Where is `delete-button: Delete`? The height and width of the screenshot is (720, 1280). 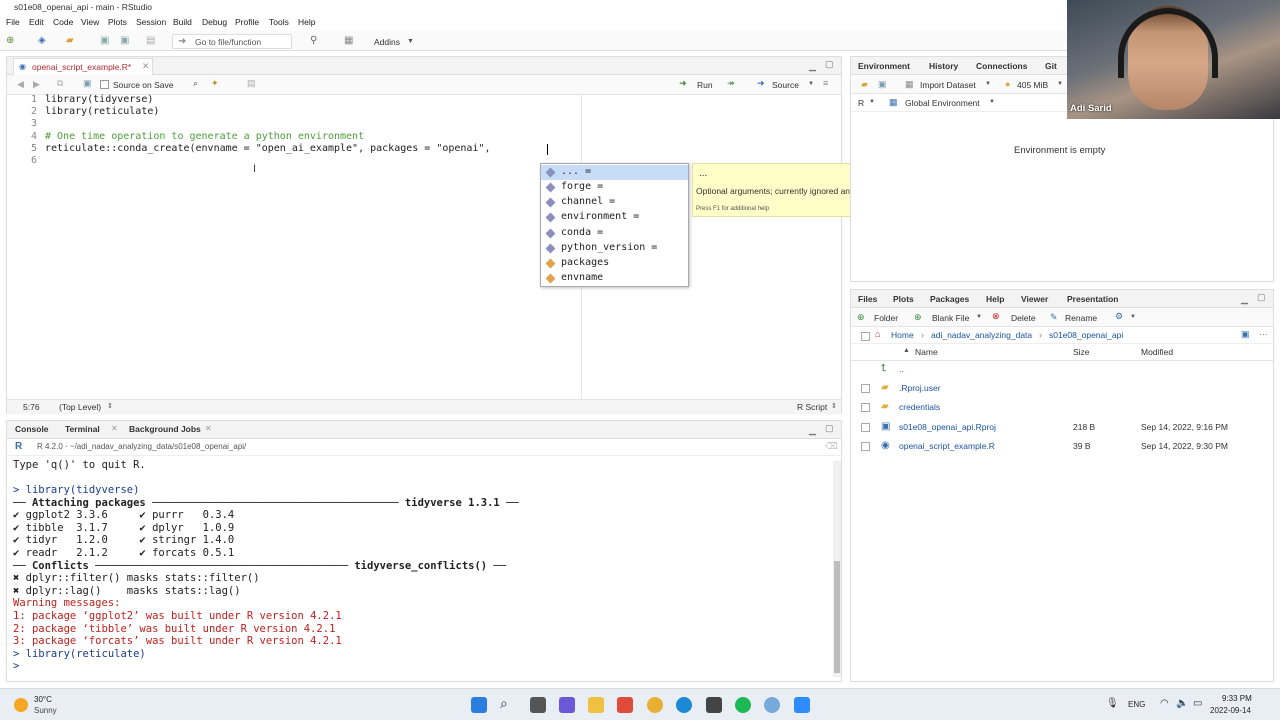
delete-button: Delete is located at coordinates (1023, 318).